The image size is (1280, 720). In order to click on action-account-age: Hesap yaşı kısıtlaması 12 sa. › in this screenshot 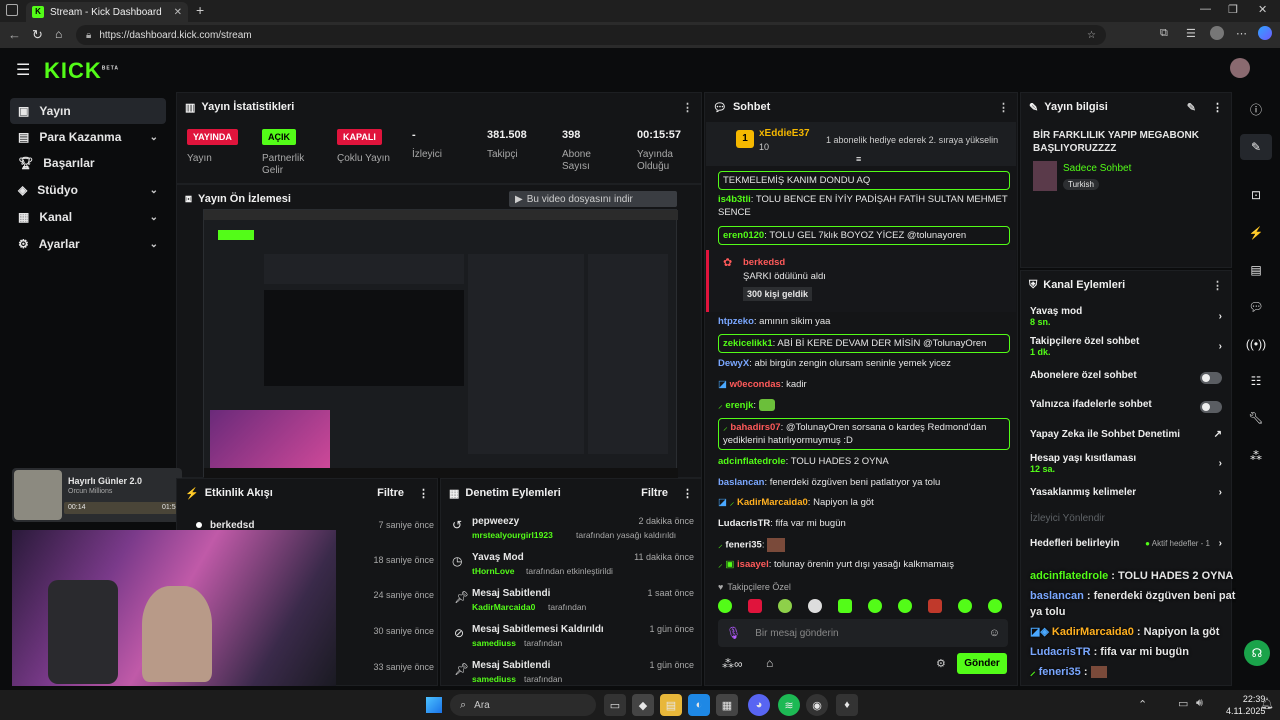, I will do `click(1128, 466)`.